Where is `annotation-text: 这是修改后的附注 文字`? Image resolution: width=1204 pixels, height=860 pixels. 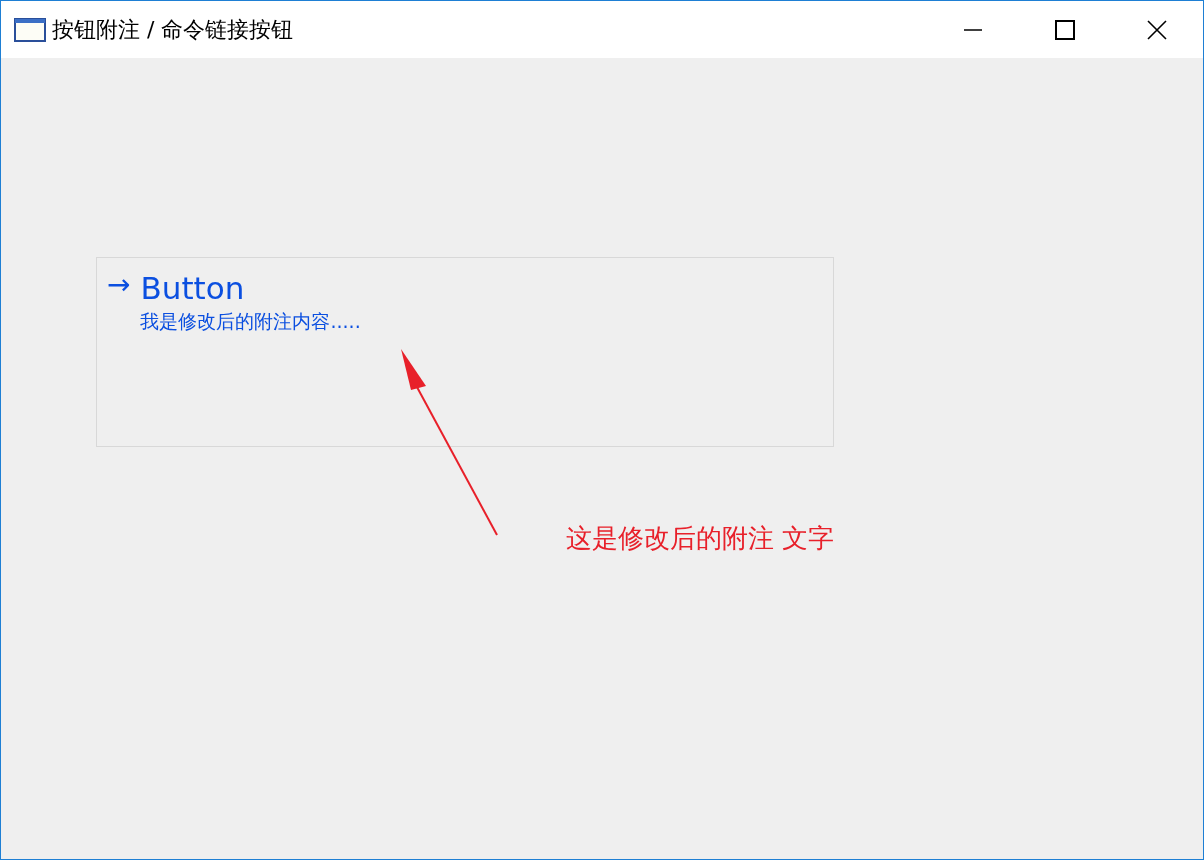 annotation-text: 这是修改后的附注 文字 is located at coordinates (700, 538).